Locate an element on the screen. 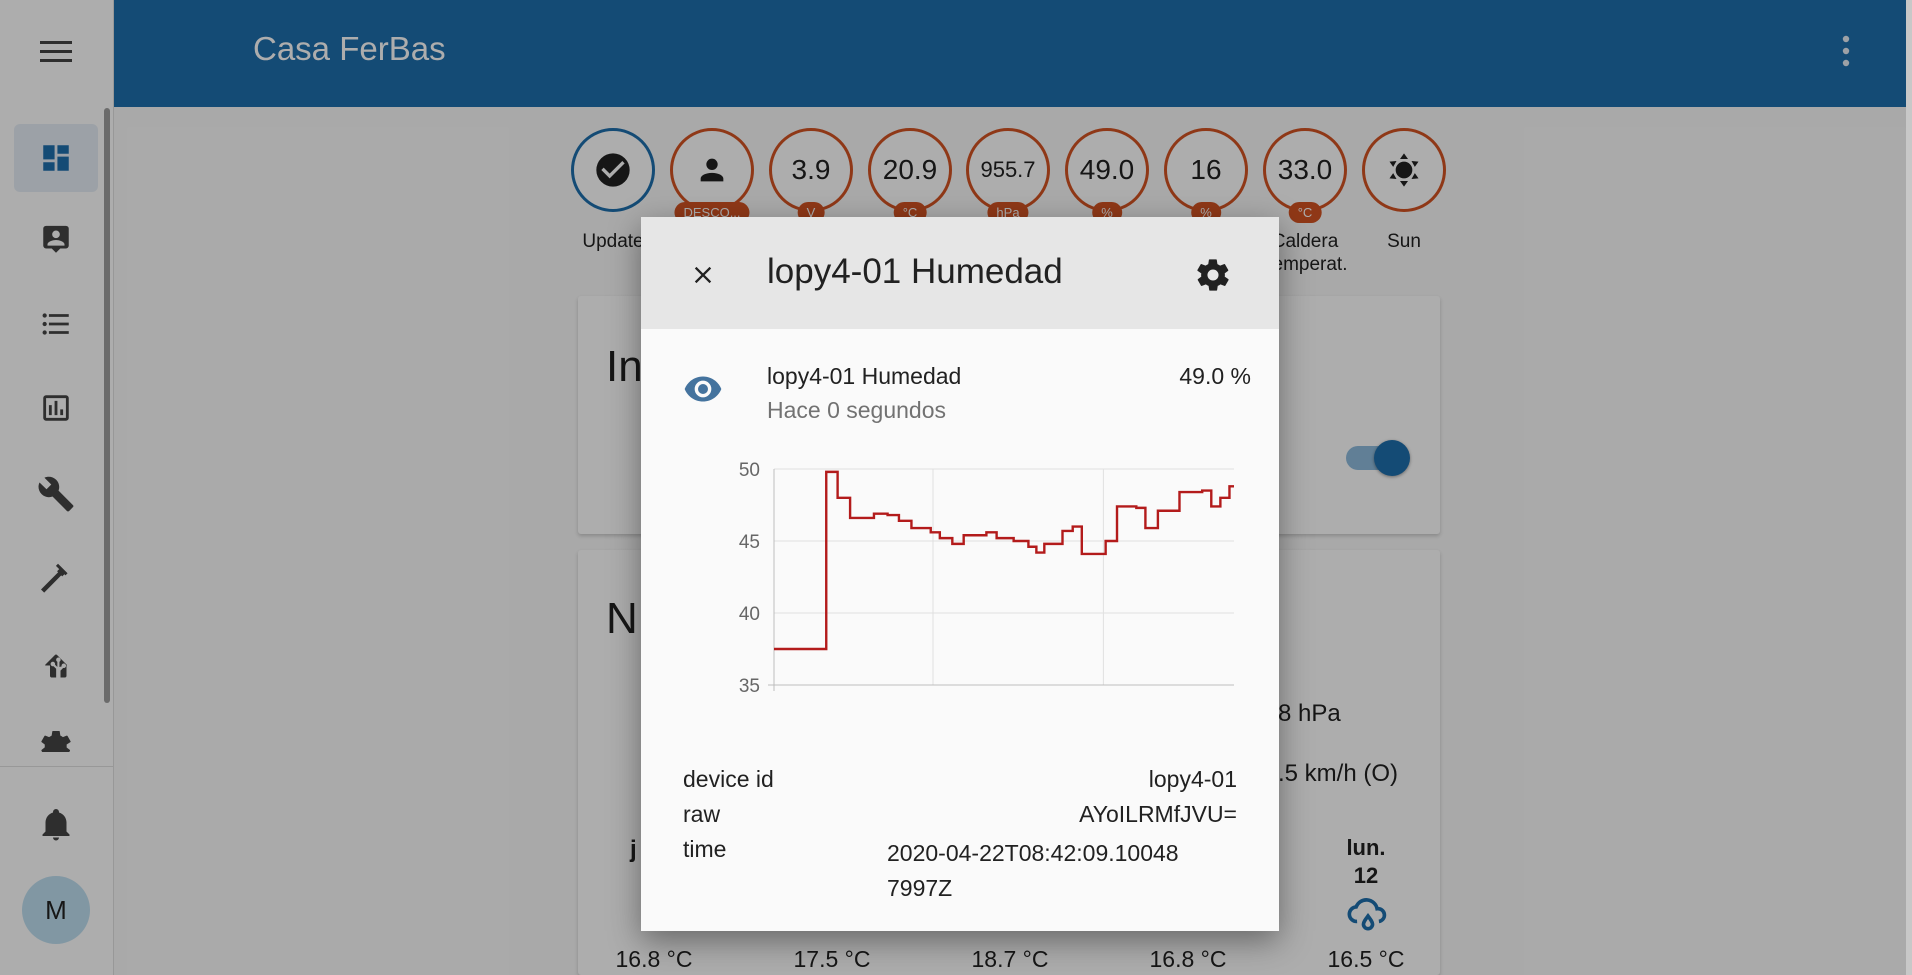  y-tick-label: 40 is located at coordinates (749, 614).